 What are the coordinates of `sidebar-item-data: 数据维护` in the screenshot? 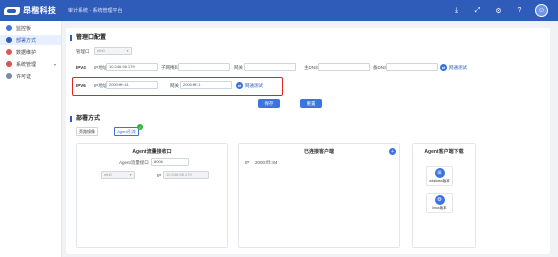 It's located at (30, 52).